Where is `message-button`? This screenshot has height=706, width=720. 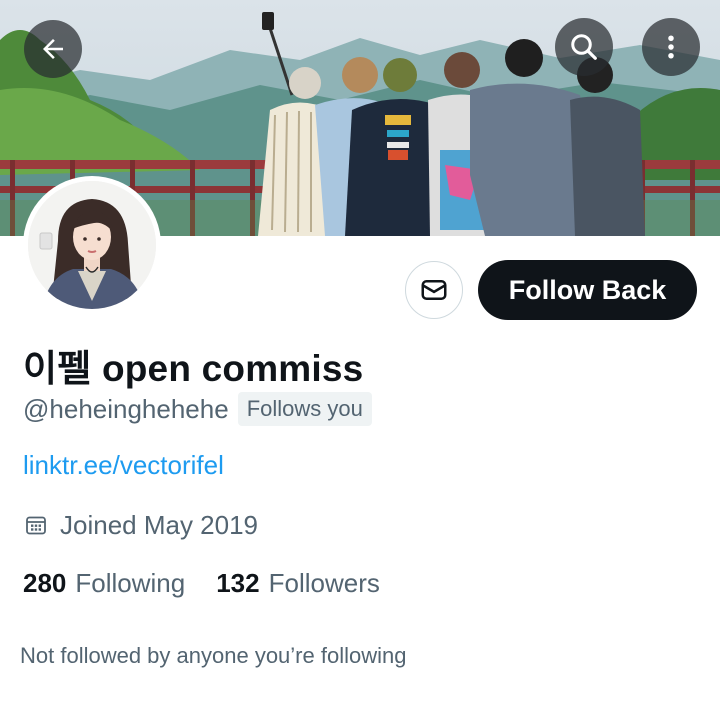
message-button is located at coordinates (434, 290).